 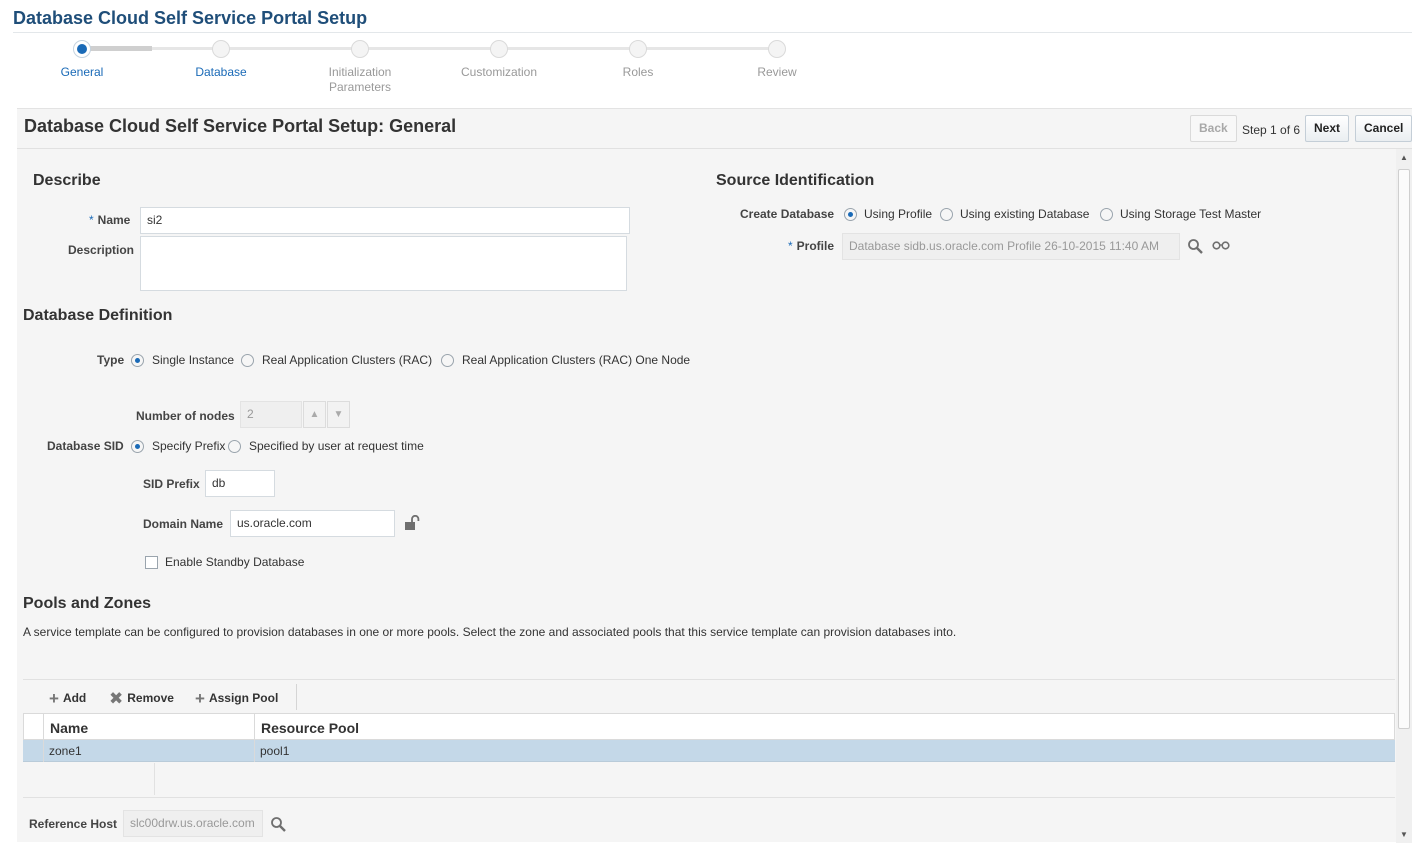 I want to click on vertical-scrollbar: ▲ ▼, so click(x=1404, y=496).